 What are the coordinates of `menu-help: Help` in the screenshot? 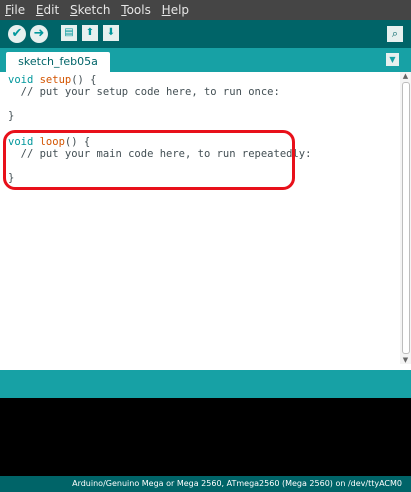 It's located at (174, 10).